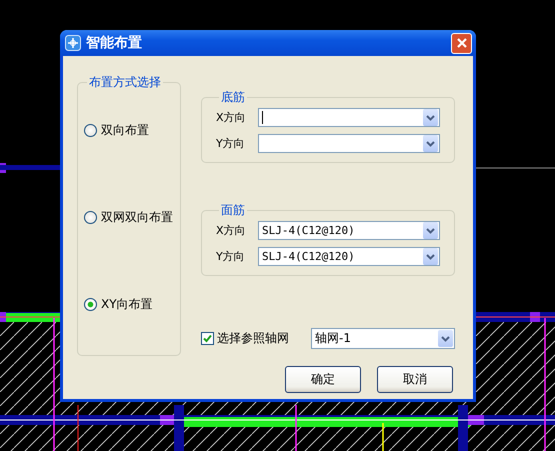 Image resolution: width=555 pixels, height=451 pixels. Describe the element at coordinates (125, 130) in the screenshot. I see `radio-label: 双向布置` at that location.